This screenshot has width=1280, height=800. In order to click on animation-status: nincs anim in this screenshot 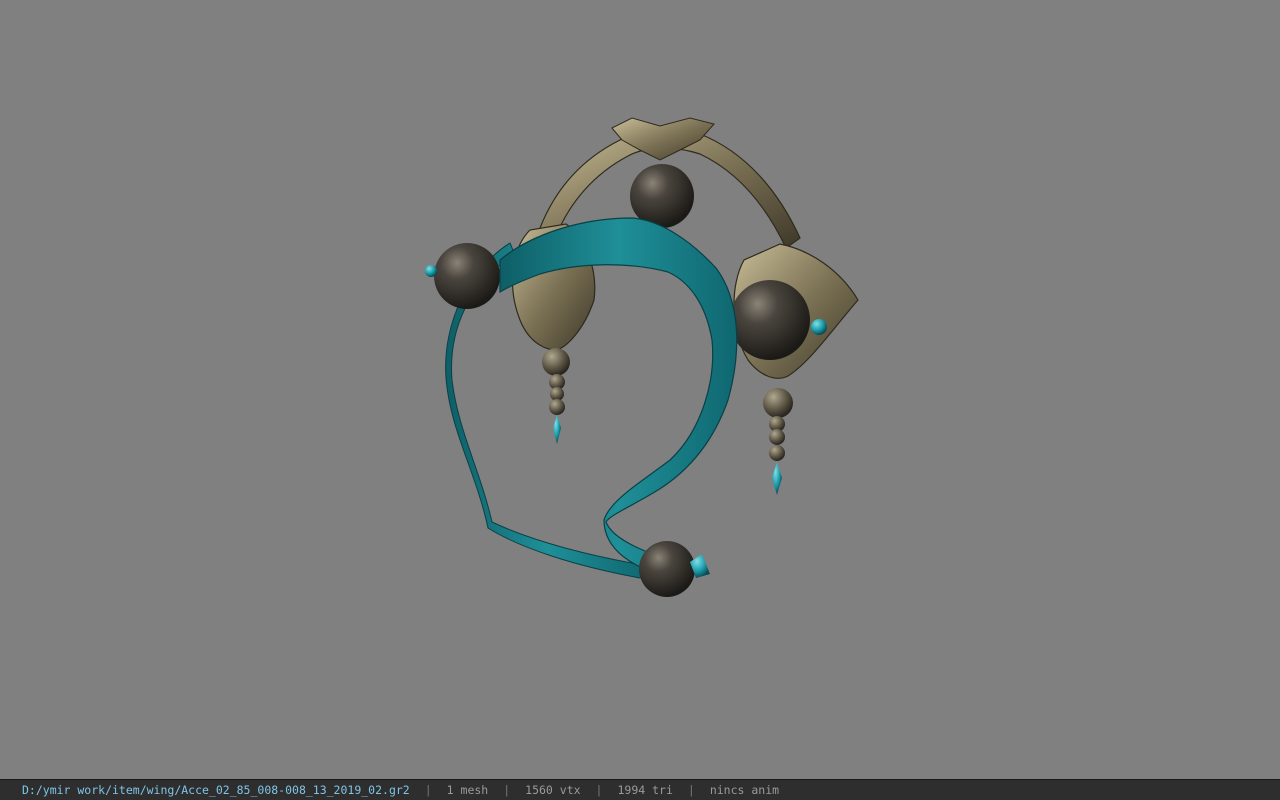, I will do `click(744, 790)`.